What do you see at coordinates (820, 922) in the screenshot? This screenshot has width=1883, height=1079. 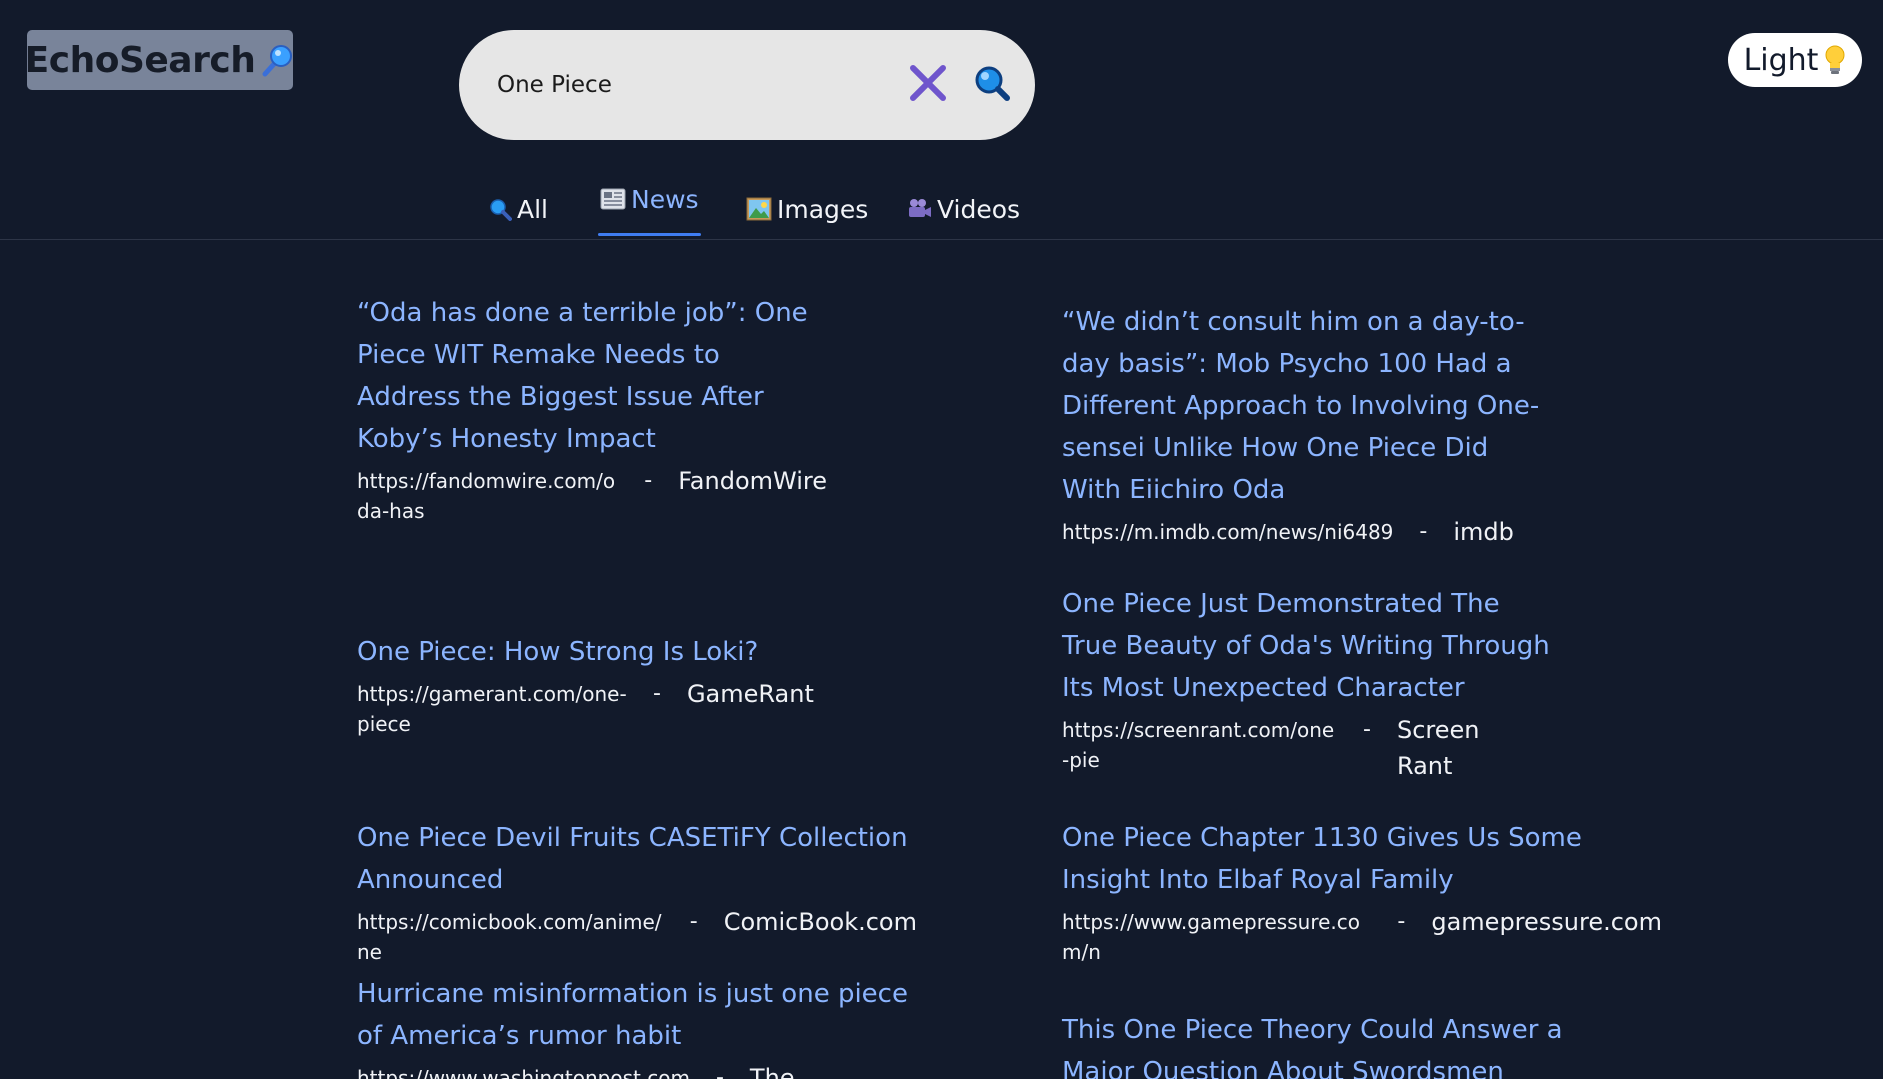 I see `result-source: ComicBook.com` at bounding box center [820, 922].